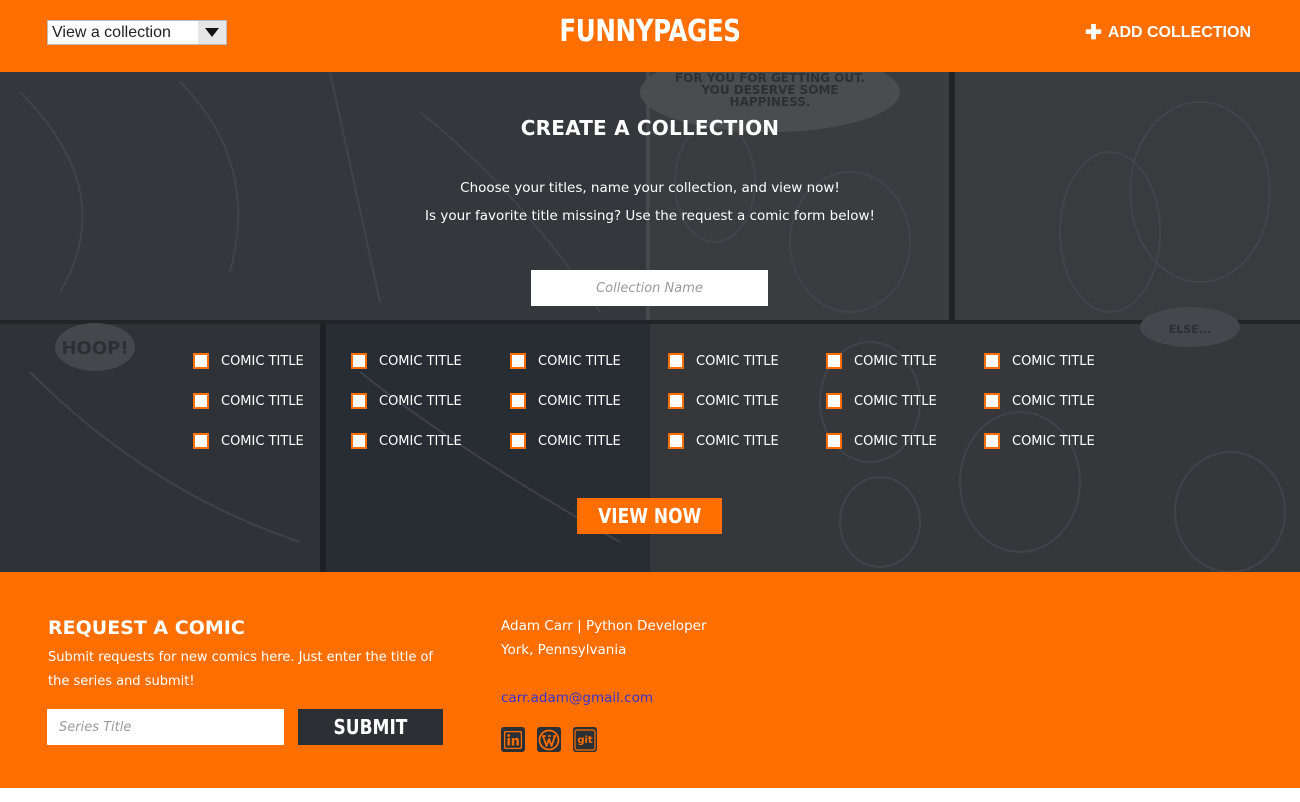 Image resolution: width=1300 pixels, height=802 pixels. I want to click on view-now-button: VIEW NOW, so click(649, 516).